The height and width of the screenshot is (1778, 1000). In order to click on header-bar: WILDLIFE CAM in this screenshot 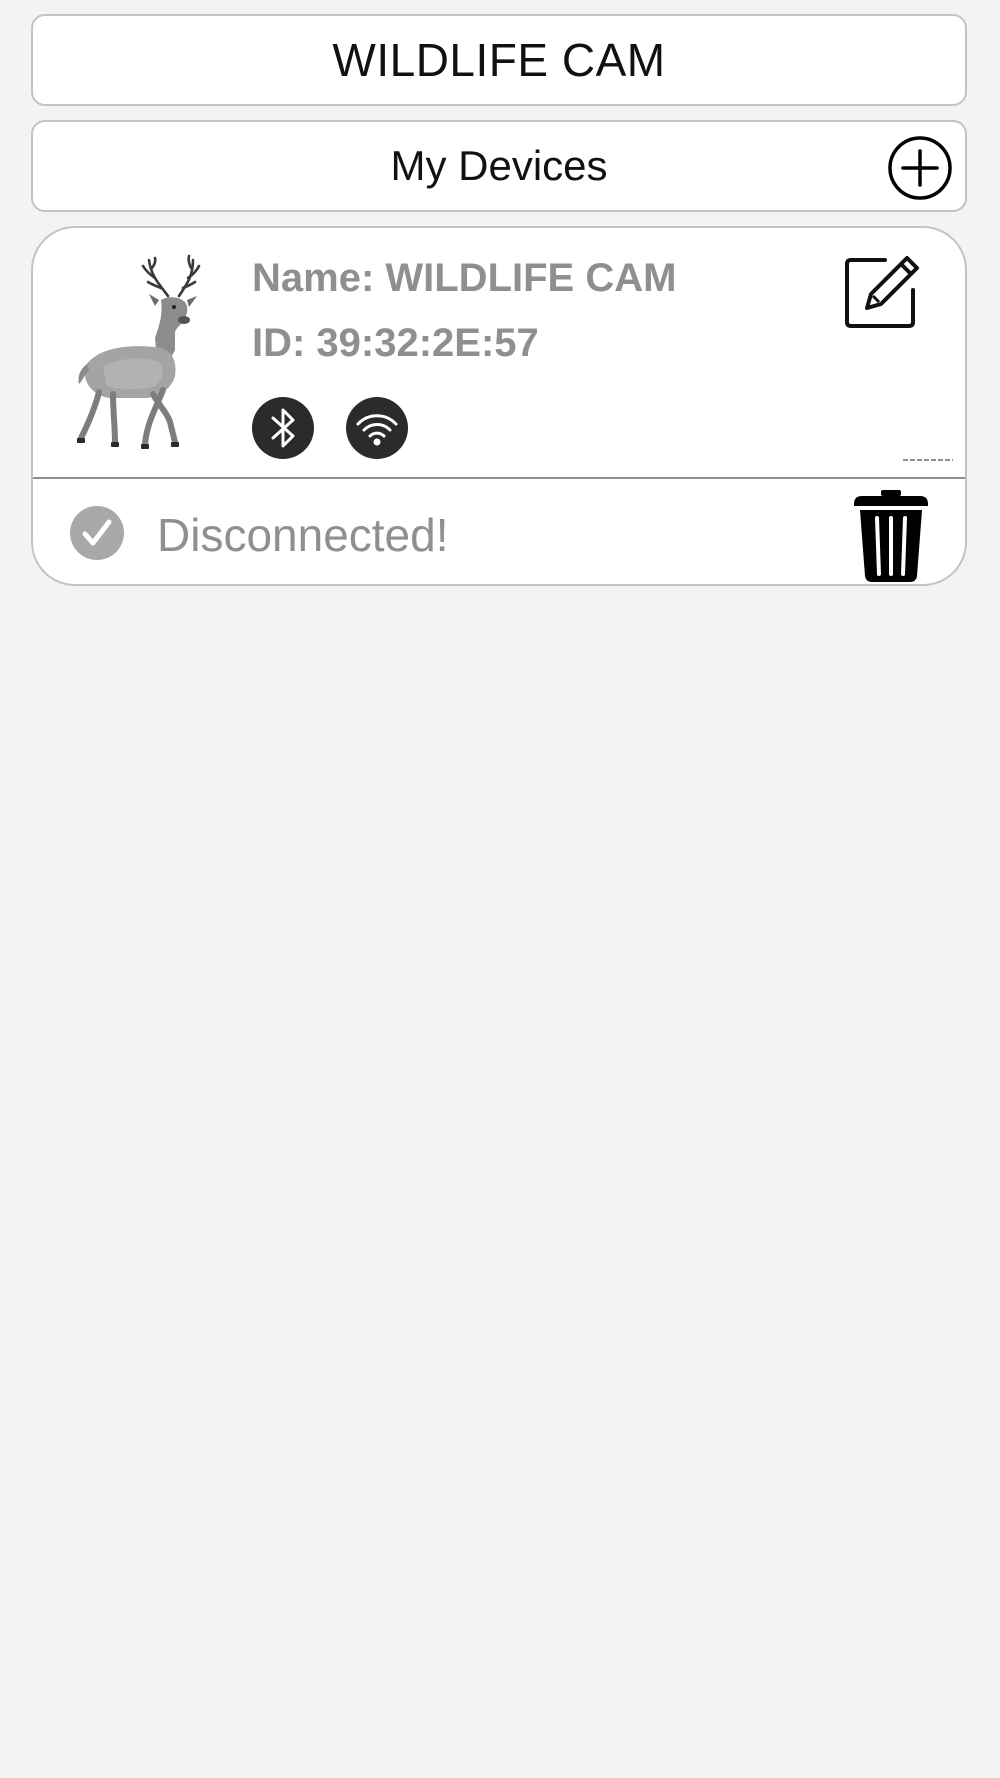, I will do `click(499, 60)`.